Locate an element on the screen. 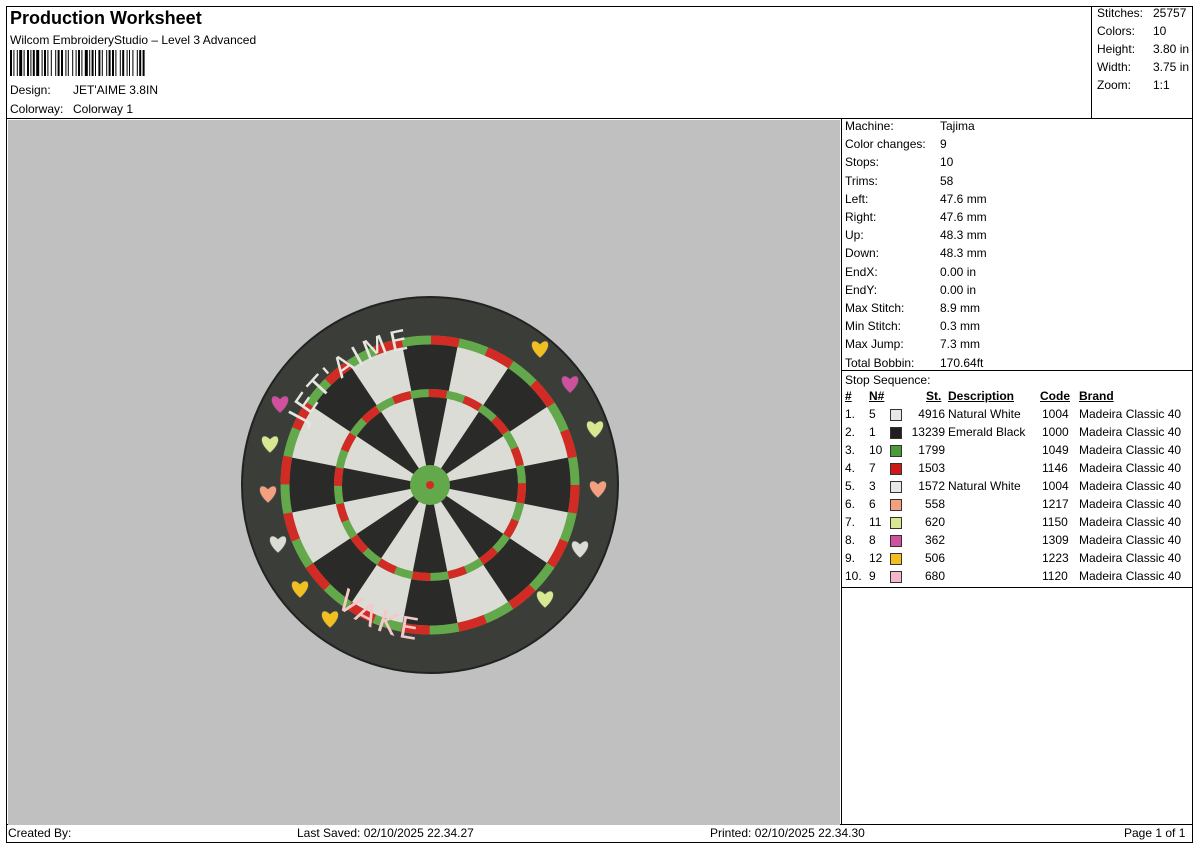 The height and width of the screenshot is (848, 1200). machine-info-value: 48.3 mm is located at coordinates (963, 235).